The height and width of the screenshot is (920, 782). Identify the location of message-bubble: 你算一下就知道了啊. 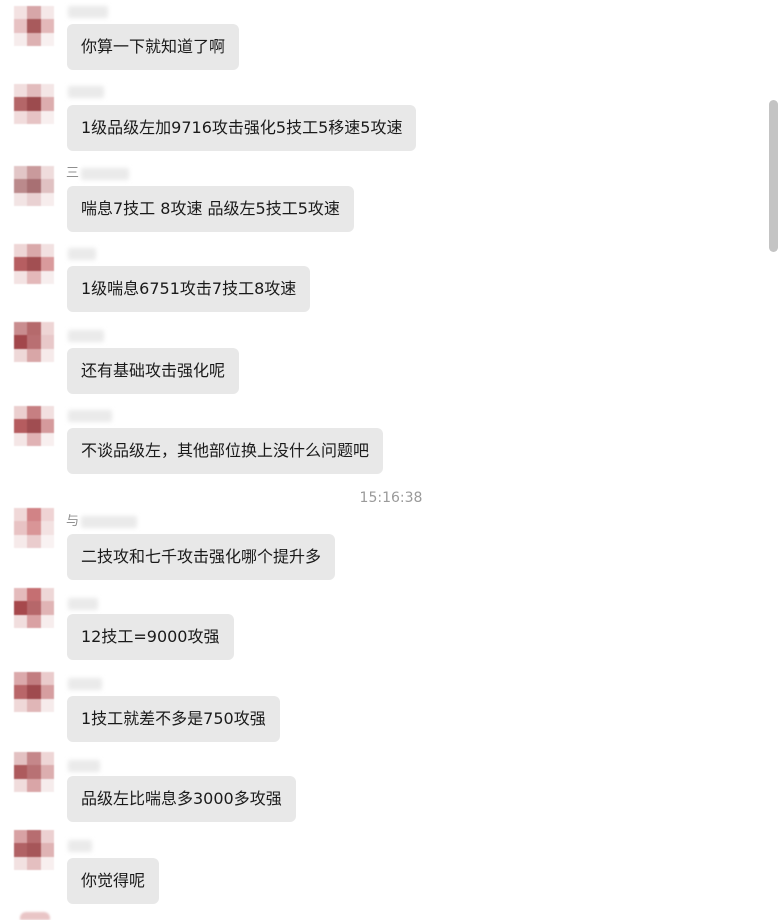
(153, 47).